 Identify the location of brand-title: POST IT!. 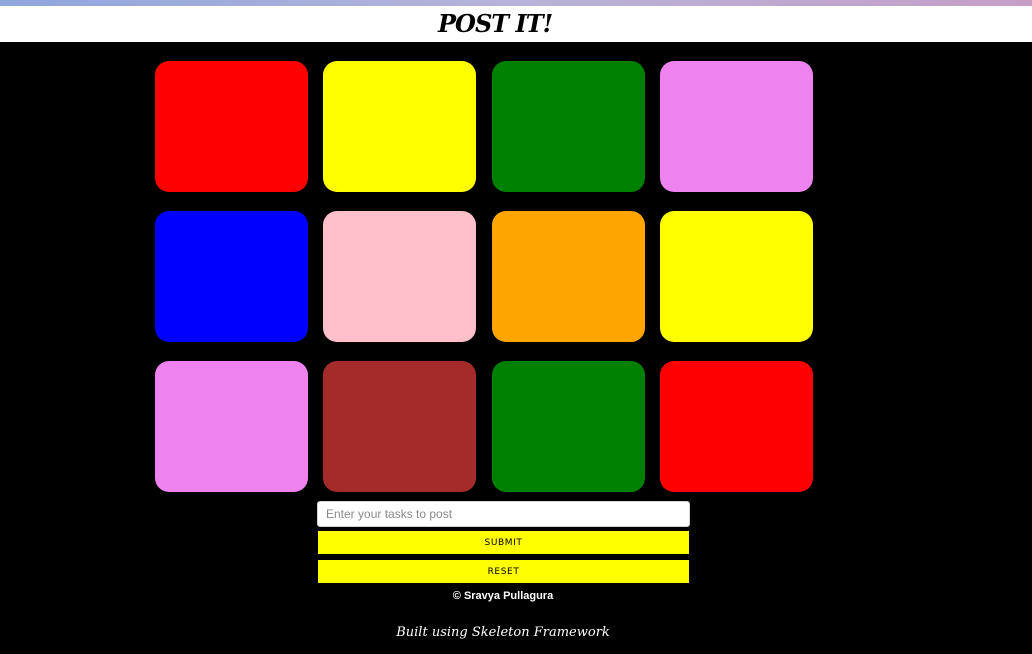
(495, 23).